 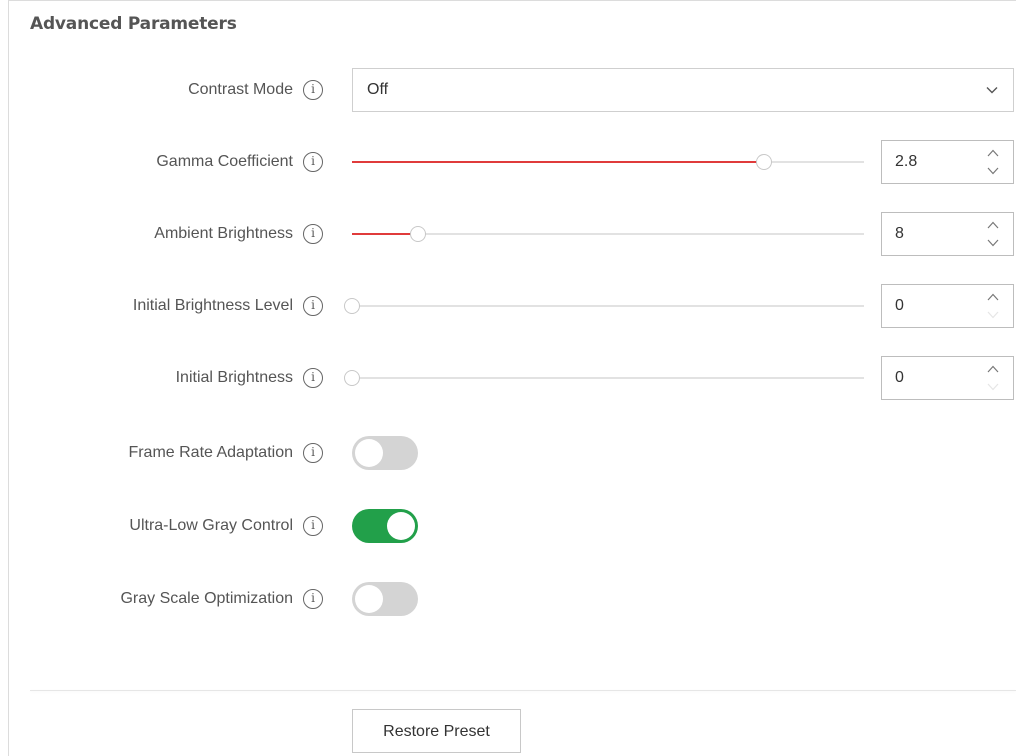 I want to click on initial-brightness-spinbox: 0, so click(x=947, y=378).